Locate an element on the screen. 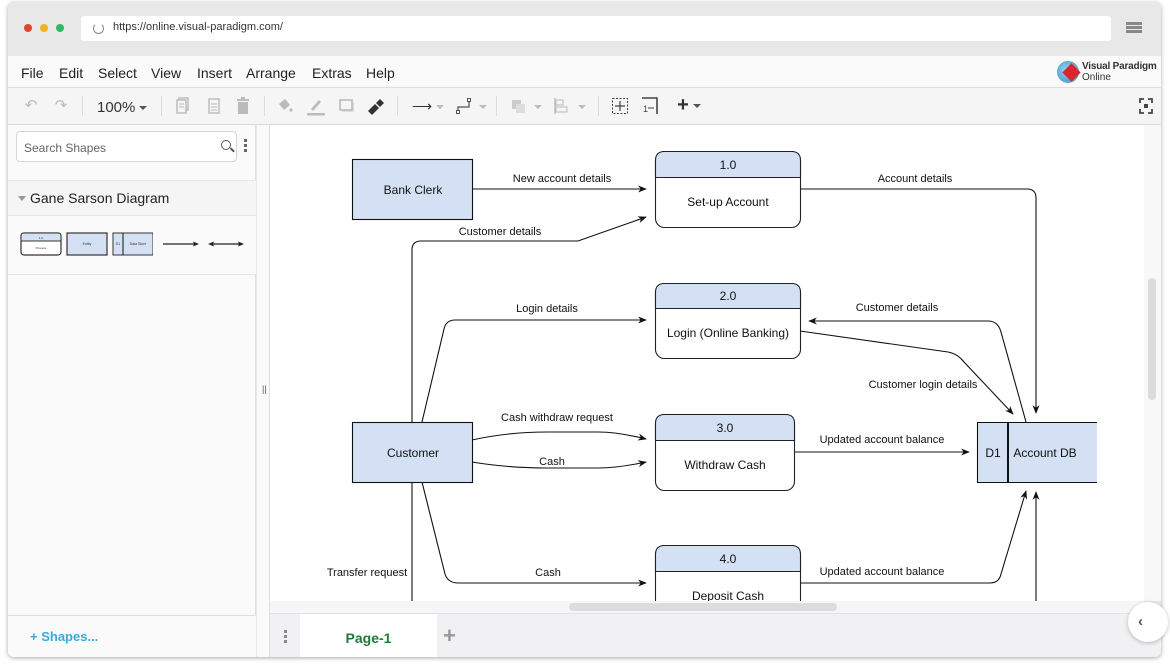  sidebar-resize-handle: || is located at coordinates (263, 391).